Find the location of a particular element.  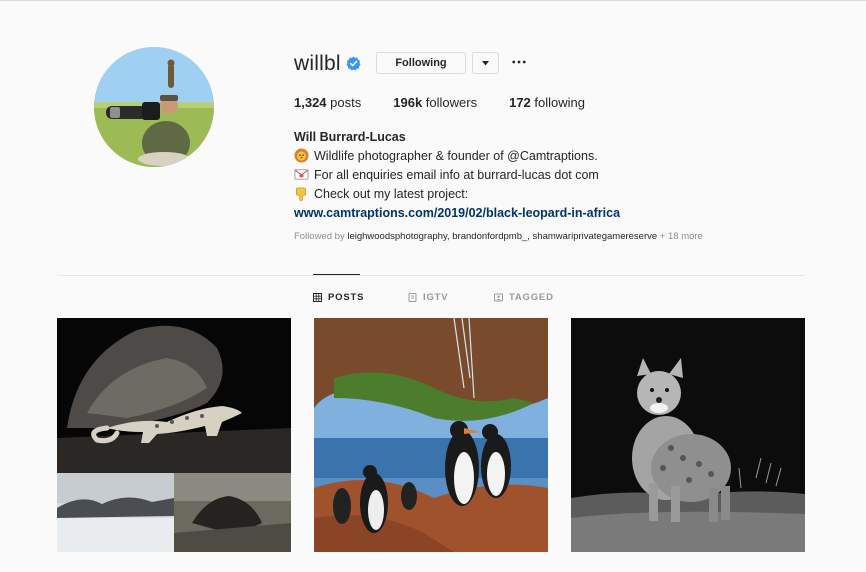

posts-count: 1,324 posts is located at coordinates (327, 102).